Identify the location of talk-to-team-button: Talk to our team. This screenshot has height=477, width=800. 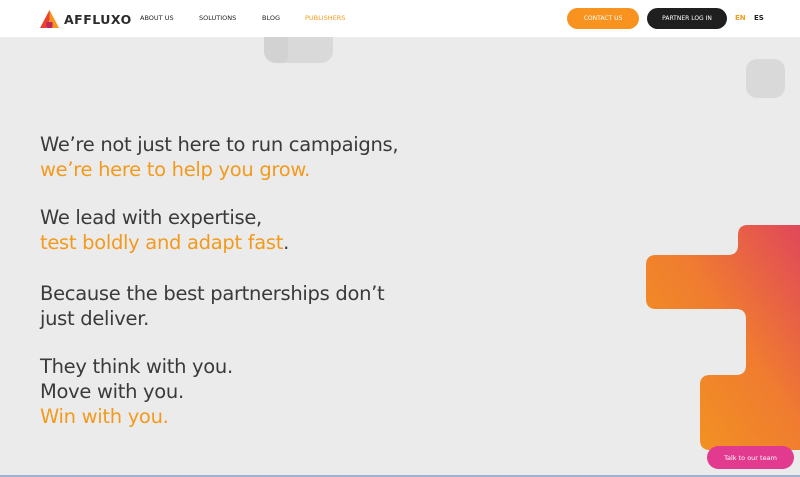
(750, 457).